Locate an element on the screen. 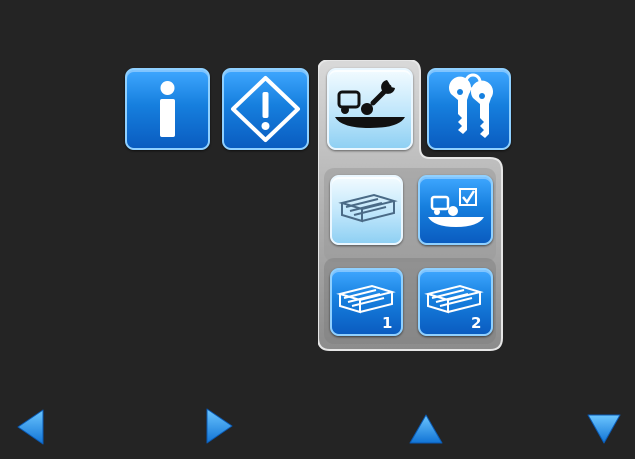 This screenshot has height=459, width=635. scale-check-button is located at coordinates (455, 210).